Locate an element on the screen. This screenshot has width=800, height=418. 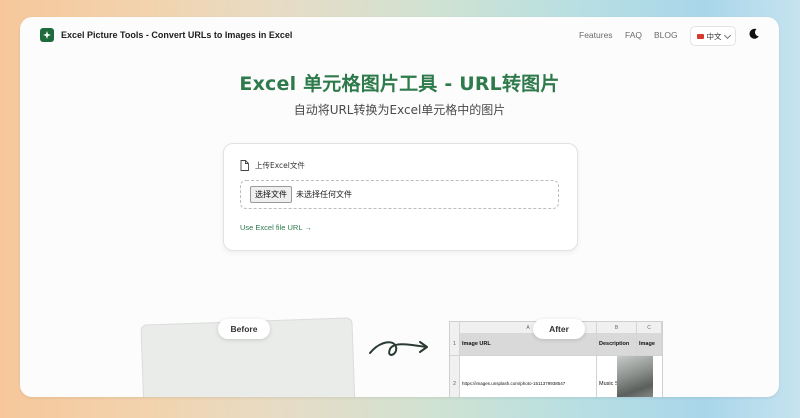
studio-photo-thumbnail is located at coordinates (635, 376).